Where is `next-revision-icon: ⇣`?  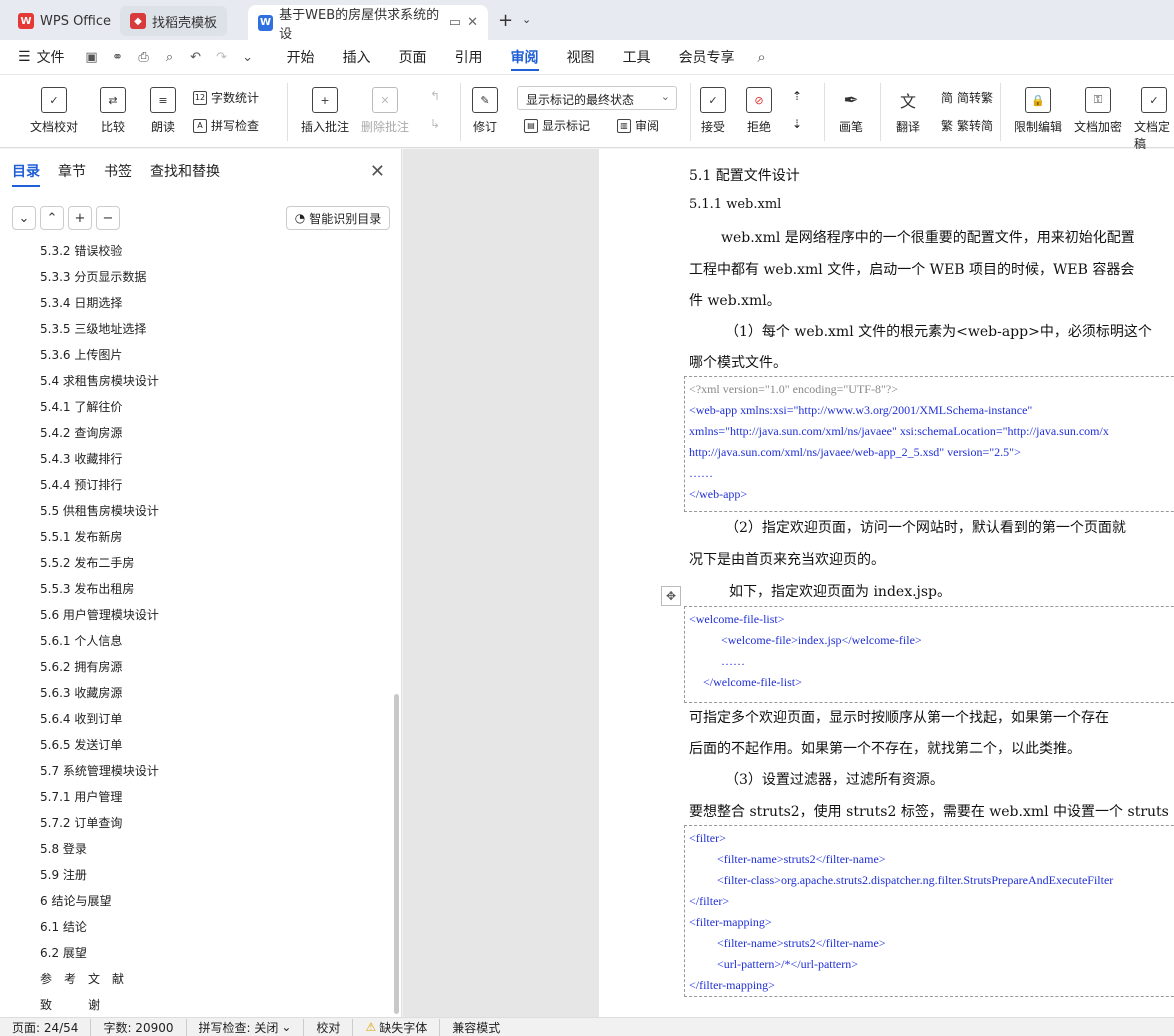
next-revision-icon: ⇣ is located at coordinates (797, 124).